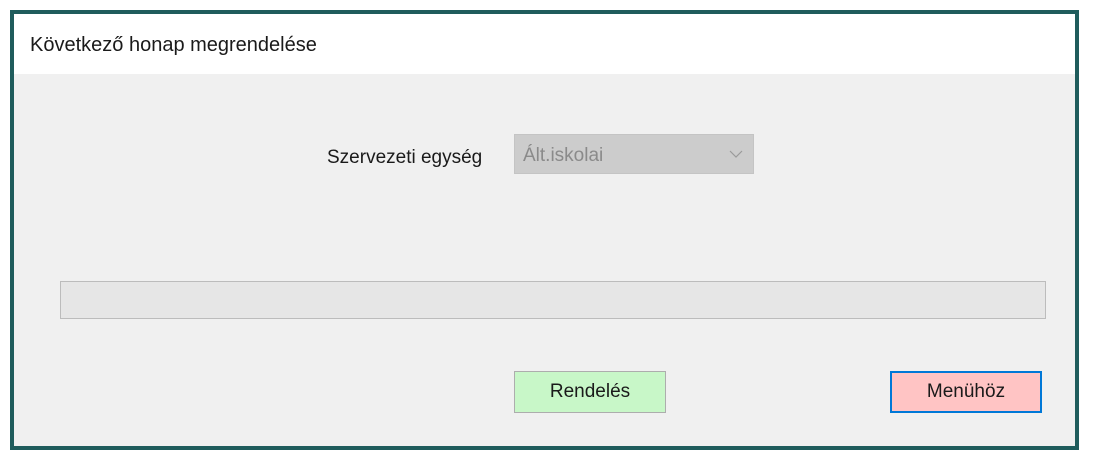 The image size is (1093, 459). I want to click on unit-select-value: Ált.iskolai, so click(563, 155).